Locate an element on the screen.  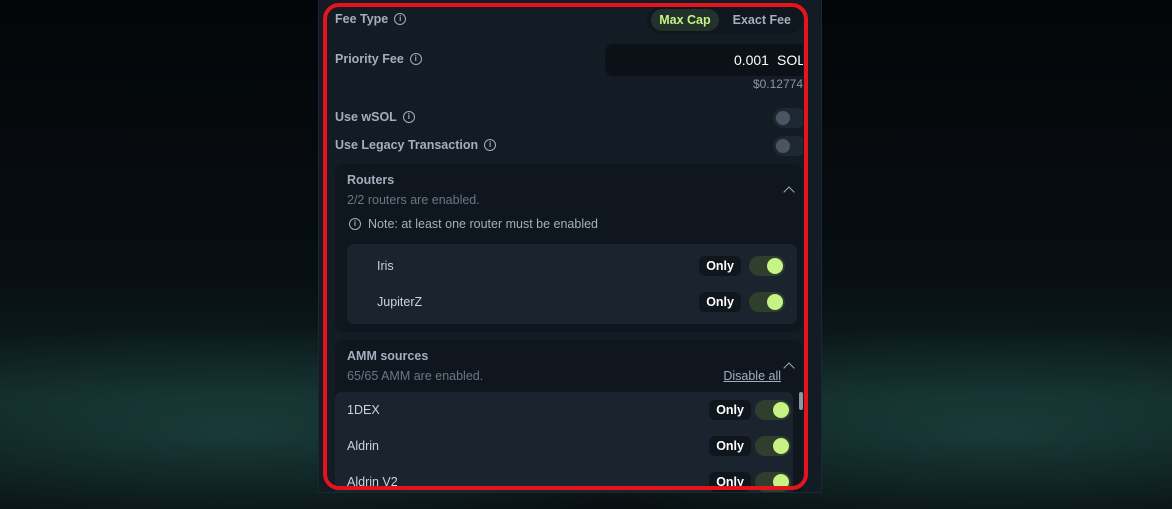
priority-fee-label: Priority Fee i is located at coordinates (378, 59).